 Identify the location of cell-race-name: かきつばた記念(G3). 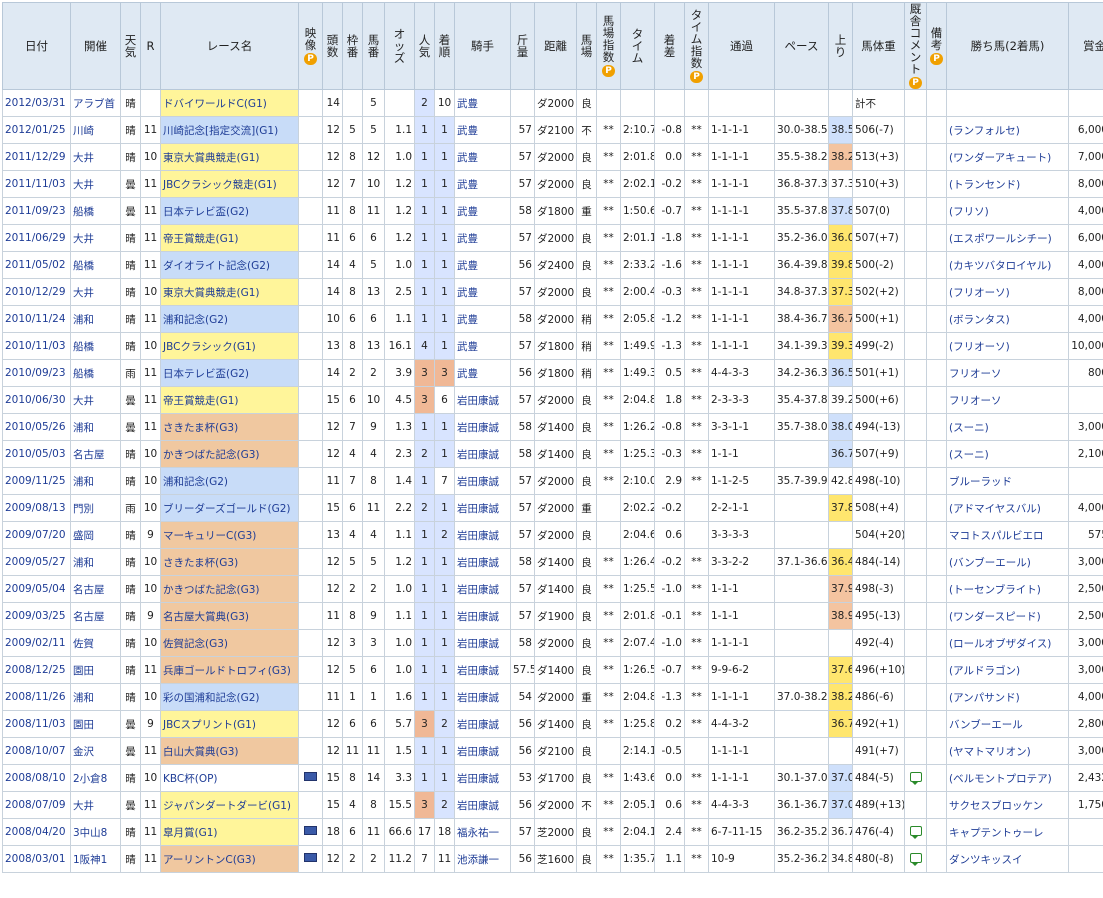
(229, 454).